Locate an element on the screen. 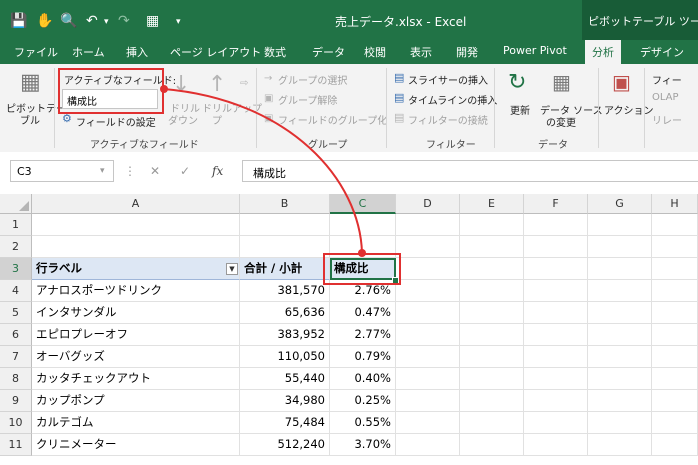 This screenshot has height=465, width=698. tab-view: 表示 is located at coordinates (421, 52).